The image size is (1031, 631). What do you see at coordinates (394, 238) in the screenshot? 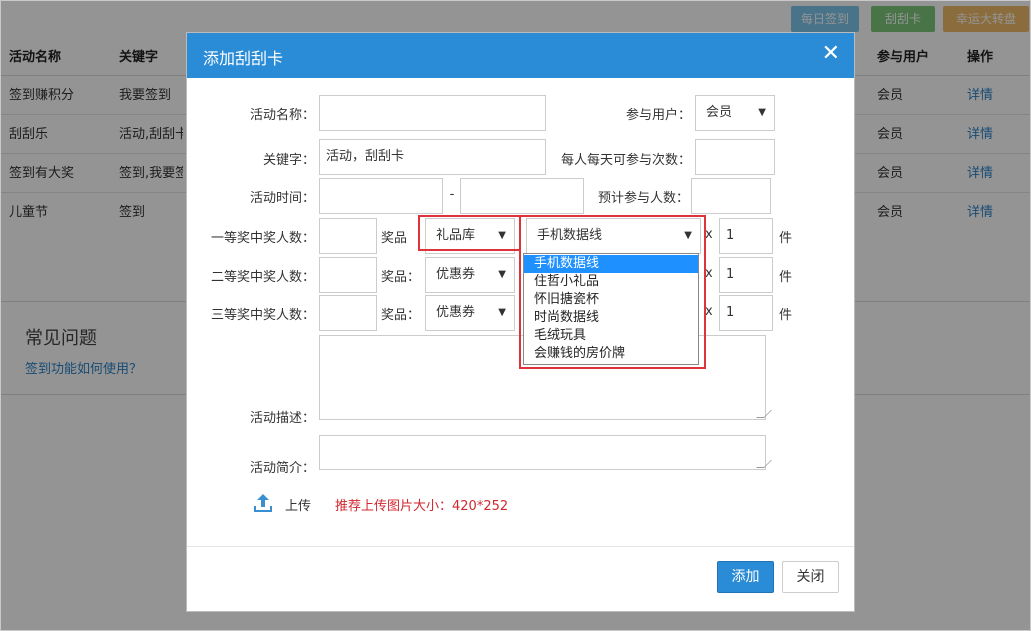
I see `first-prize-label: 奖品` at bounding box center [394, 238].